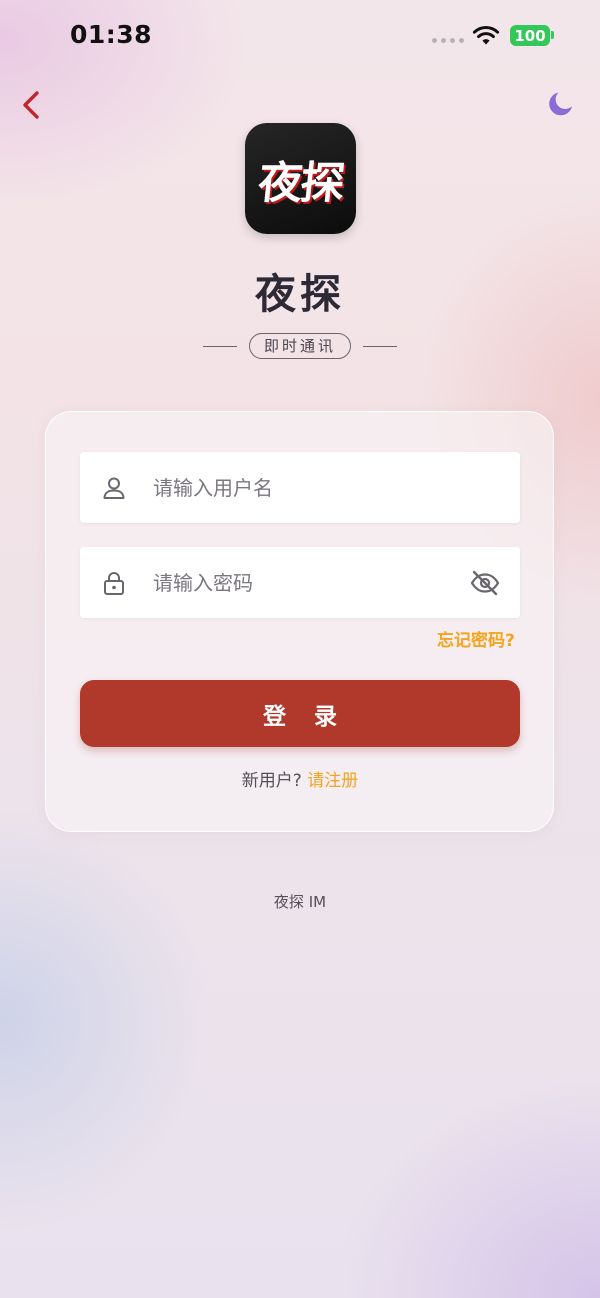 Image resolution: width=600 pixels, height=1298 pixels. I want to click on back-button, so click(33, 105).